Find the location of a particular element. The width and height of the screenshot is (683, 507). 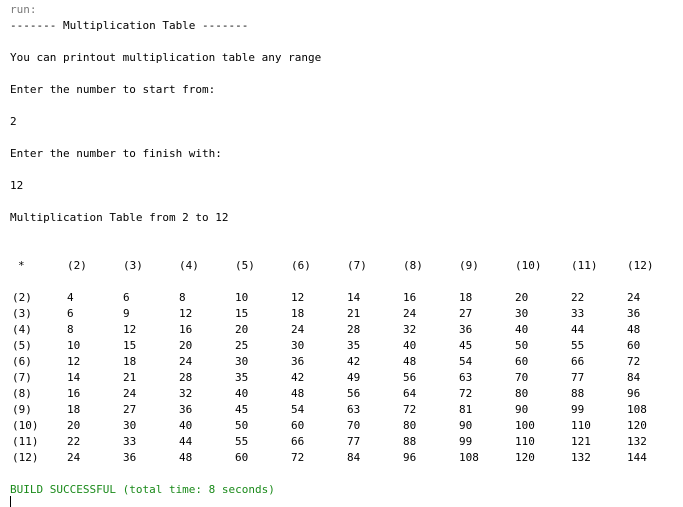

finish-value: 12 is located at coordinates (17, 185).